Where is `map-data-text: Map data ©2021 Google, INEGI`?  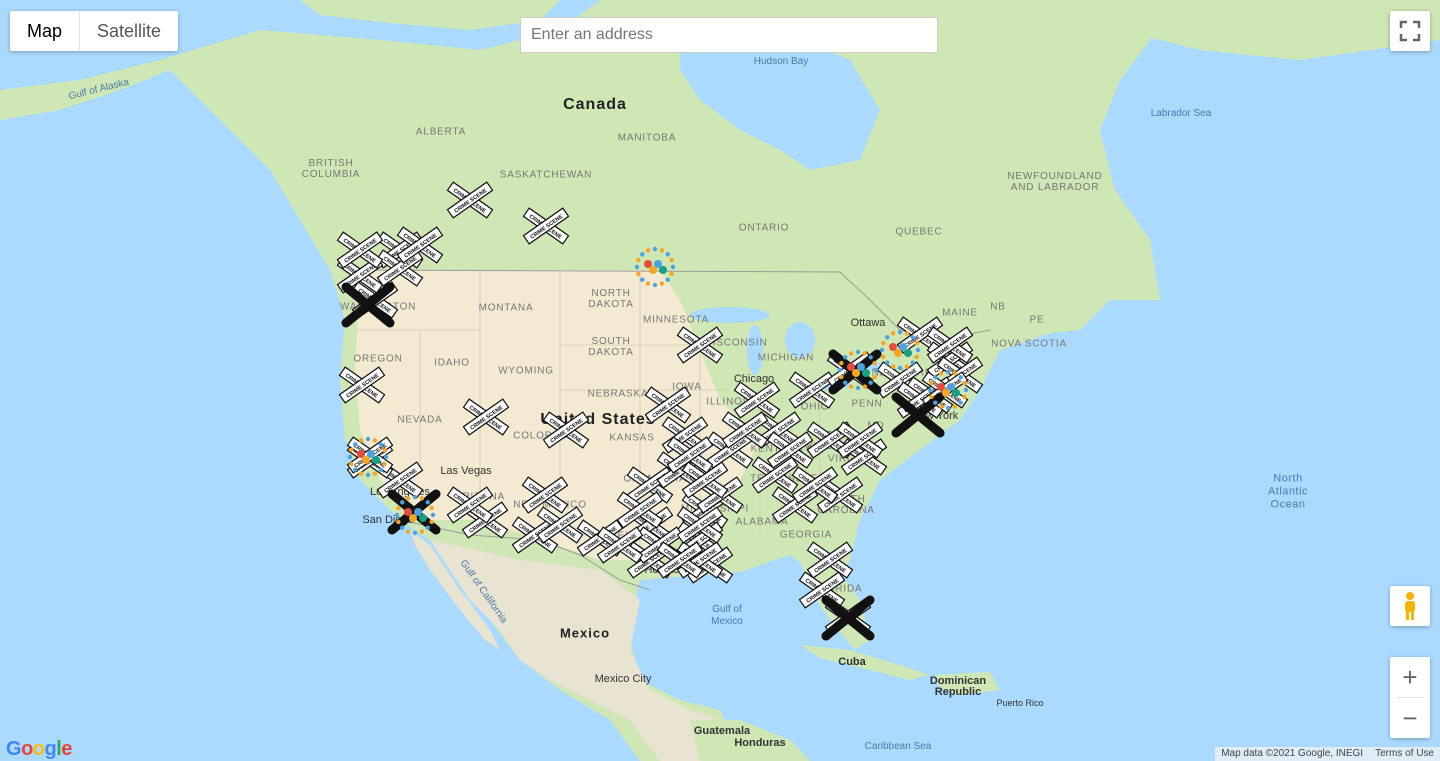
map-data-text: Map data ©2021 Google, INEGI is located at coordinates (1292, 753).